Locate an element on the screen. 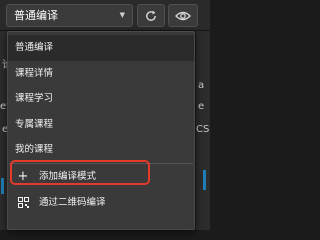 The height and width of the screenshot is (240, 320). menu-item-normal-compile: 普通编译 is located at coordinates (101, 48).